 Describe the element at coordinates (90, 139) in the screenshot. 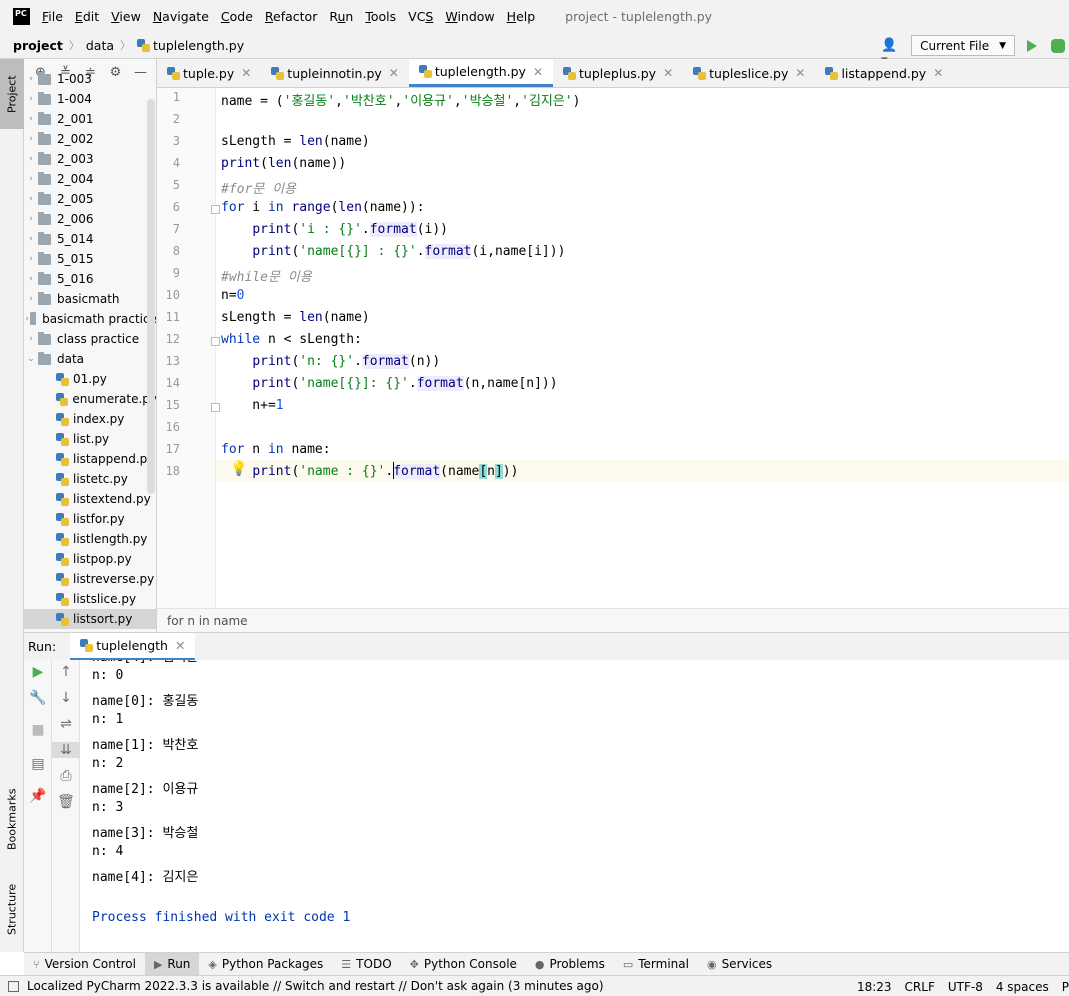

I see `tree-folder: › 2_002` at that location.